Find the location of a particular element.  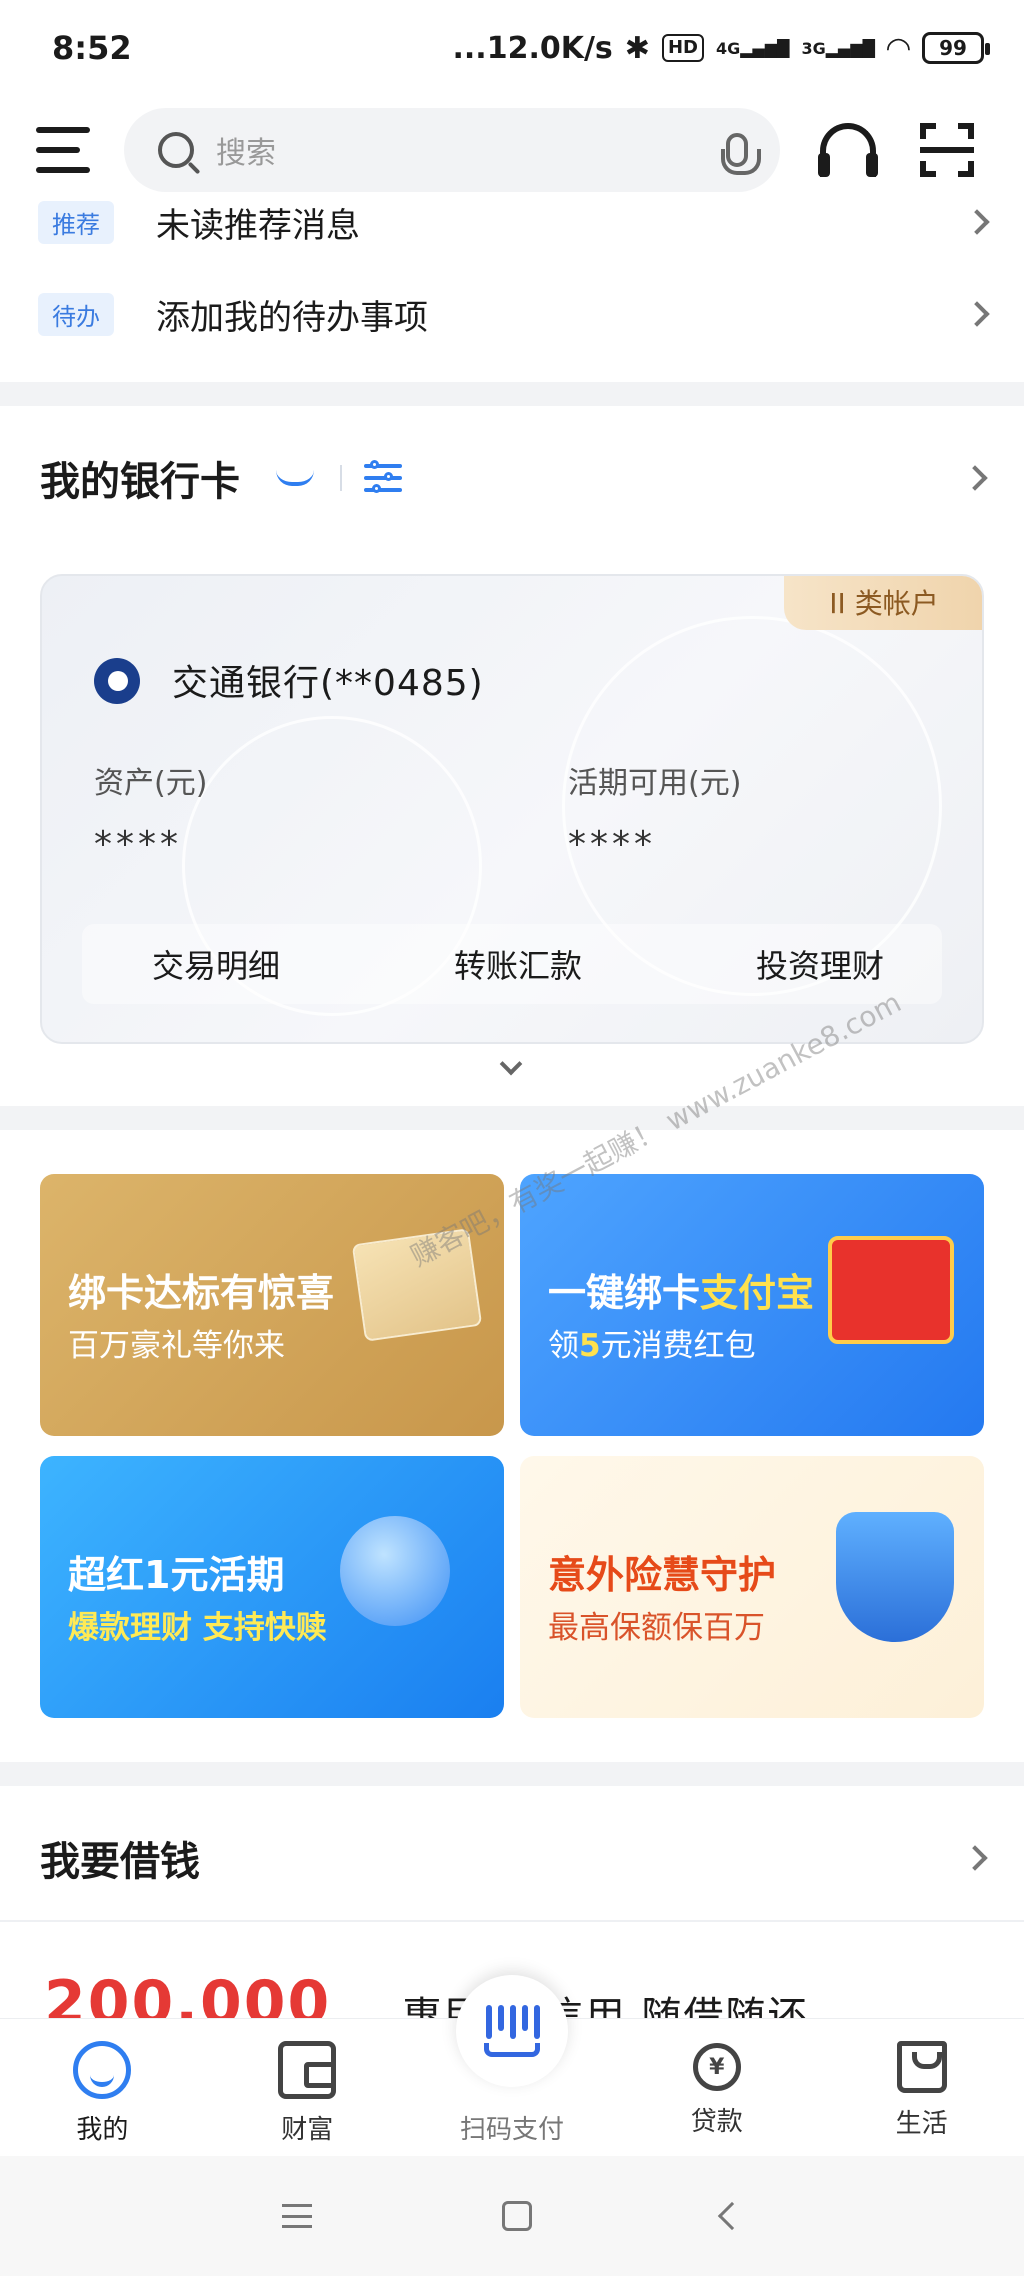

status-indicators: ...12.0K/s ✱ HD 4G▂▄▆█ 3G▂▄▆█ ◠ 99 is located at coordinates (721, 48).